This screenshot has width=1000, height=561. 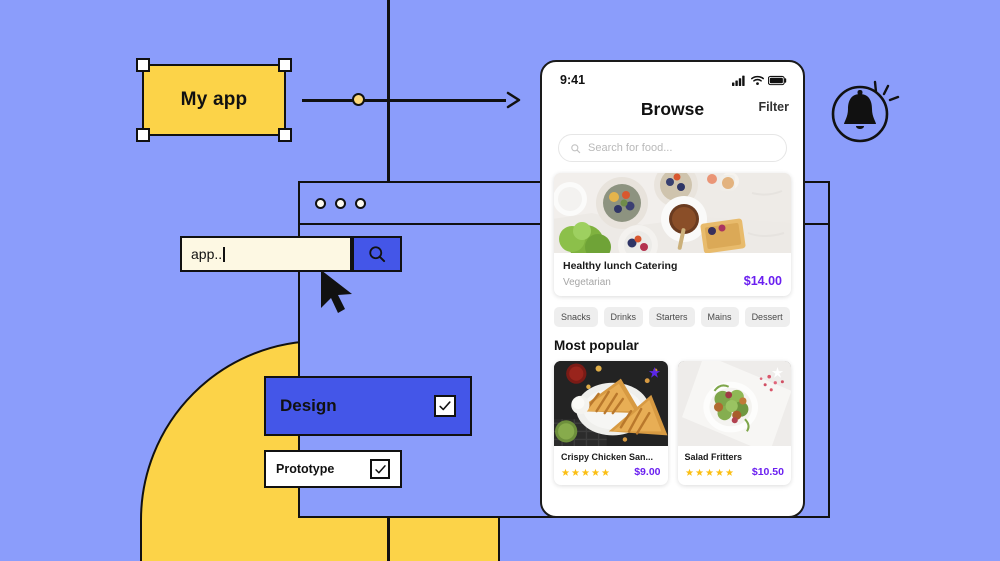 What do you see at coordinates (738, 80) in the screenshot?
I see `signal-icon` at bounding box center [738, 80].